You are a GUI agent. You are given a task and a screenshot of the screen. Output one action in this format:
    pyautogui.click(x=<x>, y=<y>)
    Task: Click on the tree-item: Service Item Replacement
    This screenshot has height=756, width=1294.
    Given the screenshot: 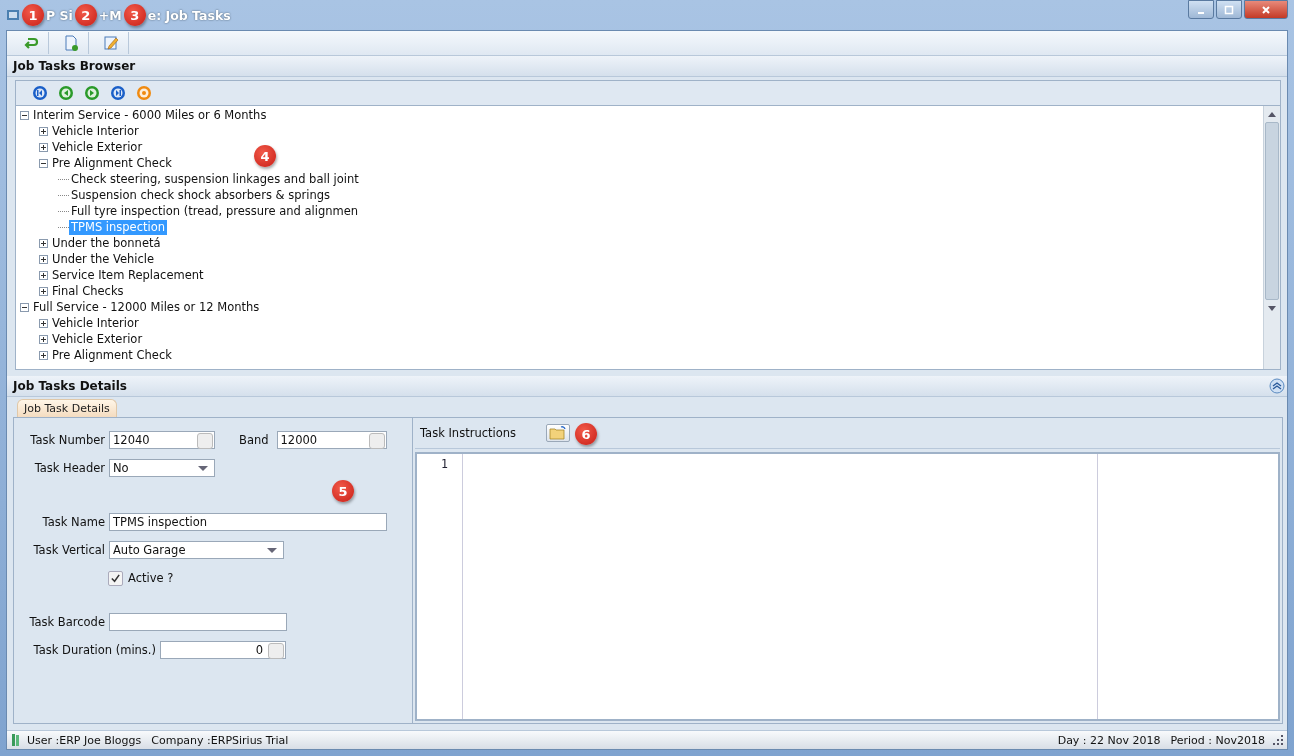 What is the action you would take?
    pyautogui.click(x=128, y=275)
    